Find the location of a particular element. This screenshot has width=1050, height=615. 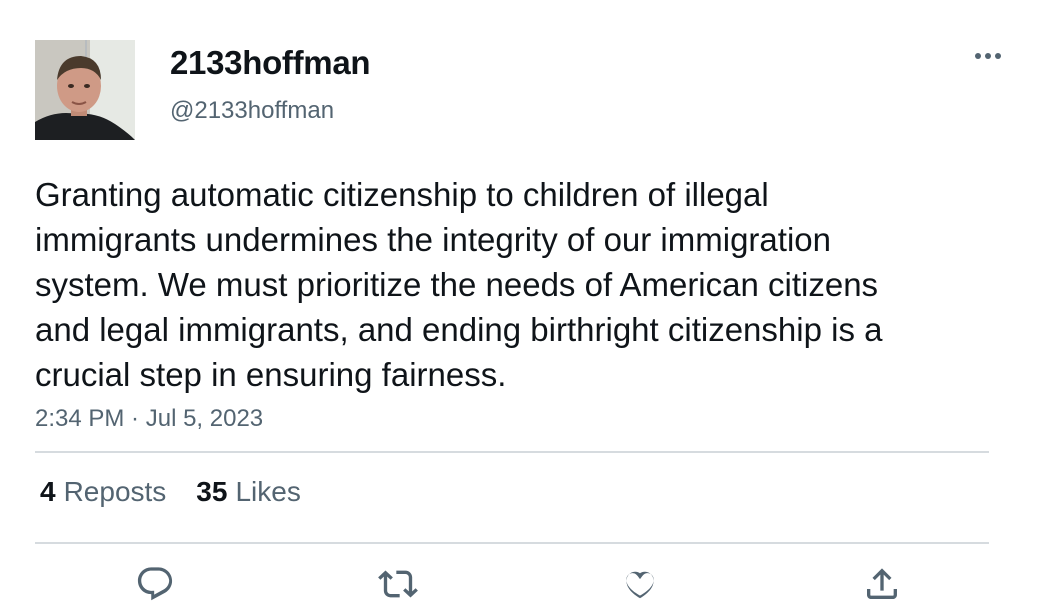

display-name: 2133hoffman is located at coordinates (270, 63).